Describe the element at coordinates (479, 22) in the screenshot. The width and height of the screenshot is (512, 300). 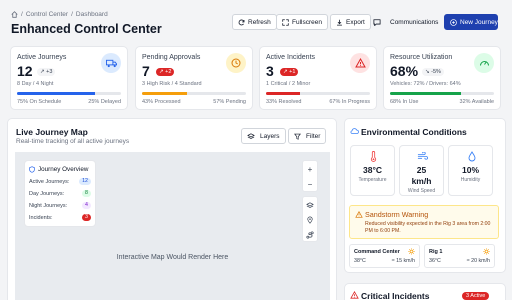
I see `new-journey-label: New Journey` at that location.